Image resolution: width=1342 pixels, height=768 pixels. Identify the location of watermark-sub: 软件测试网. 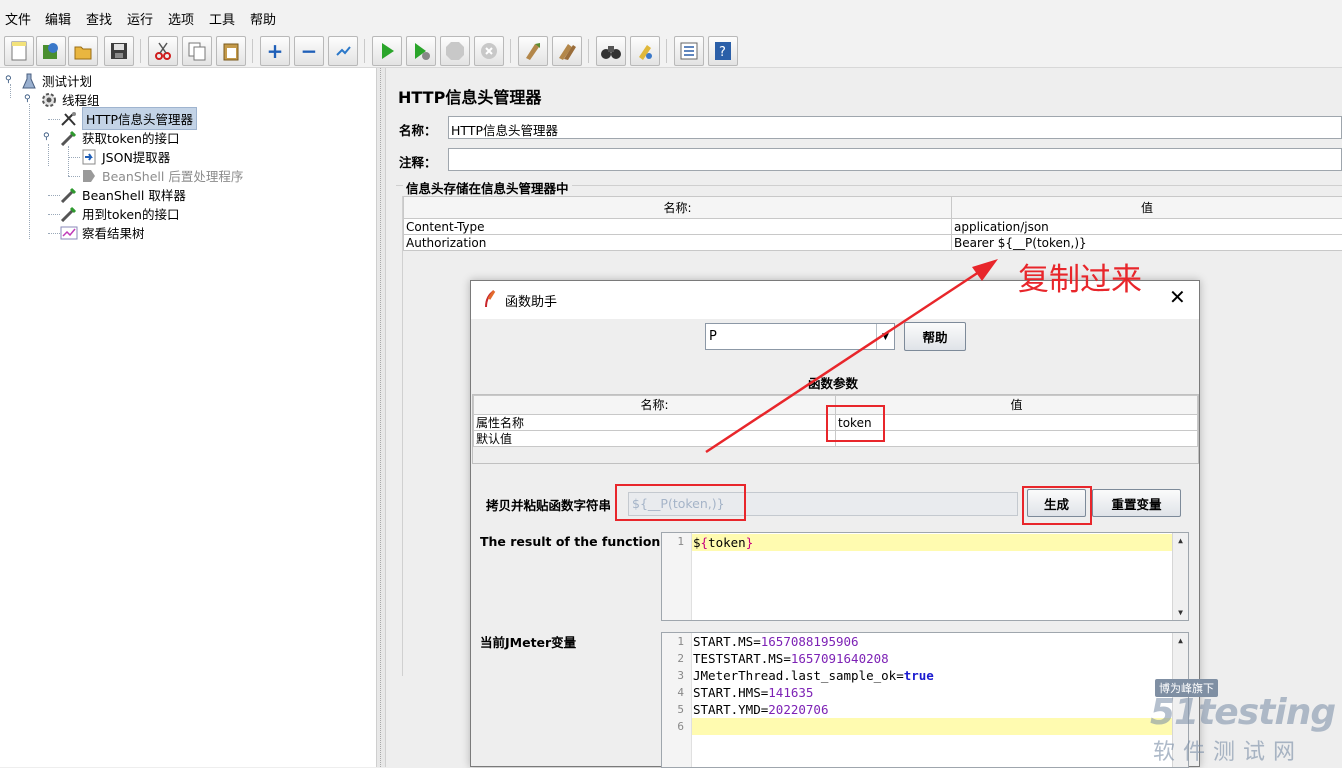
(1228, 750).